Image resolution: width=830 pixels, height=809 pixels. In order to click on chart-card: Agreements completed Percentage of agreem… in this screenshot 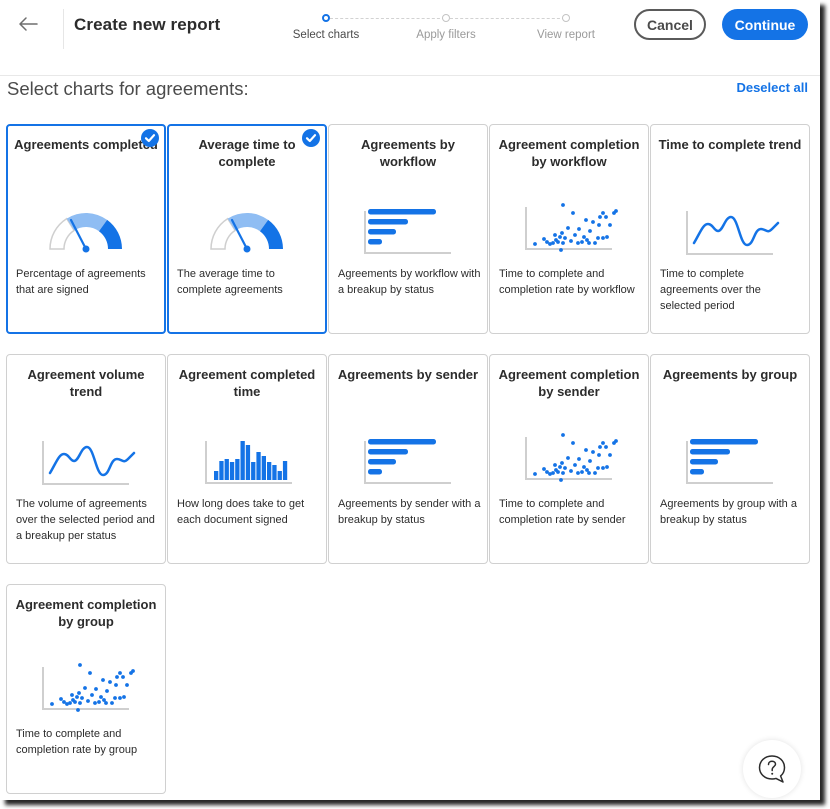, I will do `click(86, 229)`.